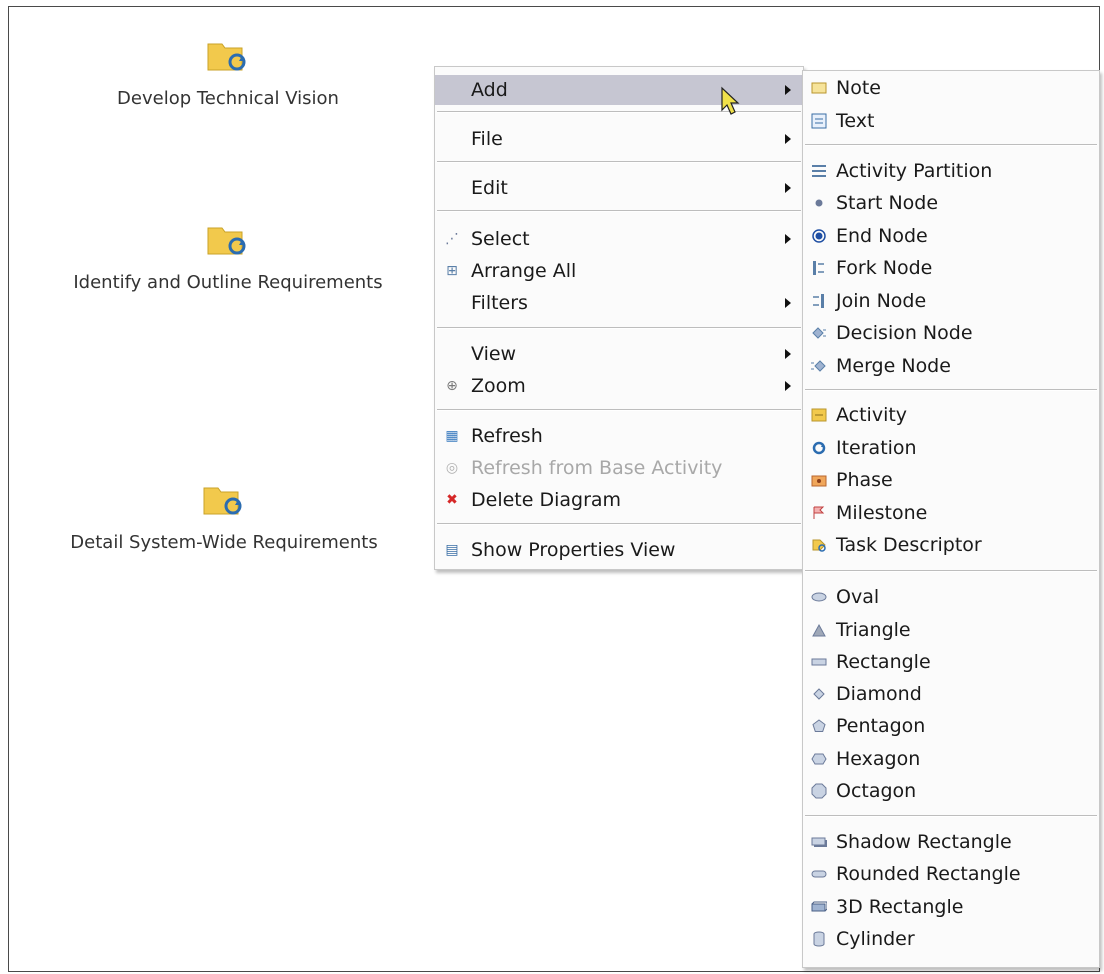  What do you see at coordinates (494, 354) in the screenshot?
I see `menu-item-label: View` at bounding box center [494, 354].